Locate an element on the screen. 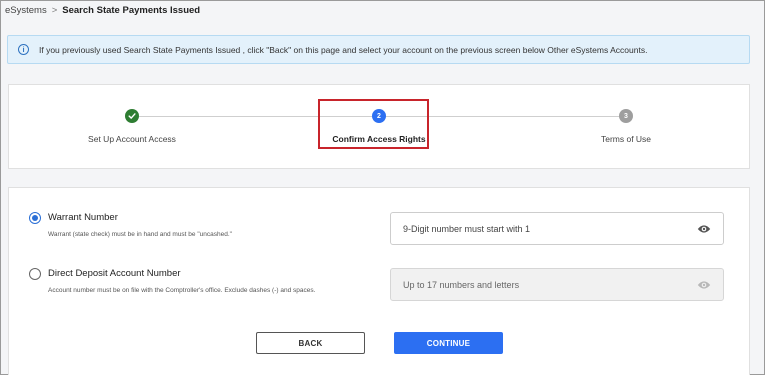 This screenshot has height=375, width=765. direct-deposit-title: Direct Deposit Account Number is located at coordinates (114, 273).